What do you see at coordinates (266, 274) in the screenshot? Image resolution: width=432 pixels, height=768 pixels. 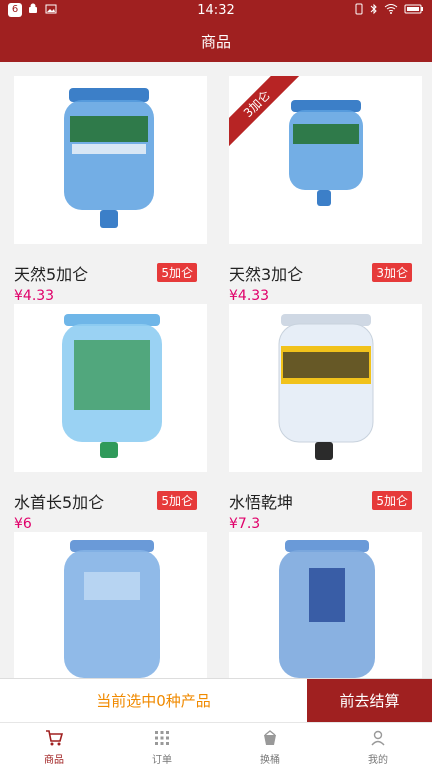 I see `product-name: 天然3加仑` at bounding box center [266, 274].